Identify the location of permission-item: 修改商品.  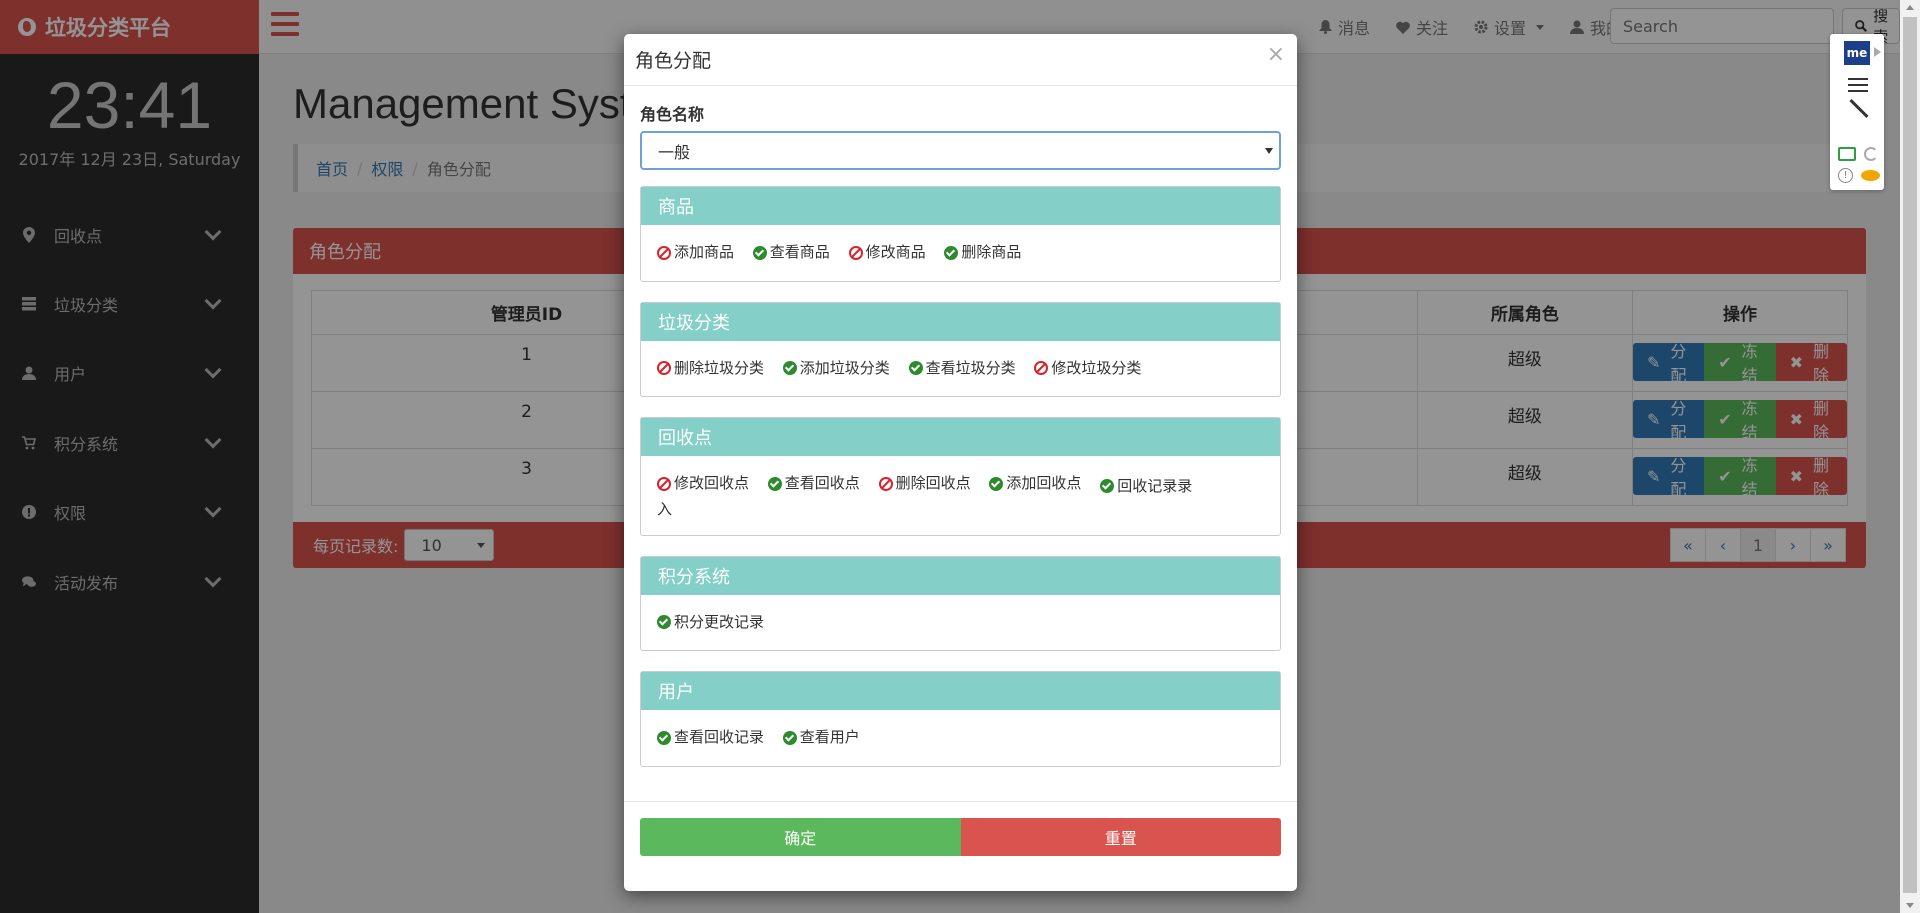
(887, 252).